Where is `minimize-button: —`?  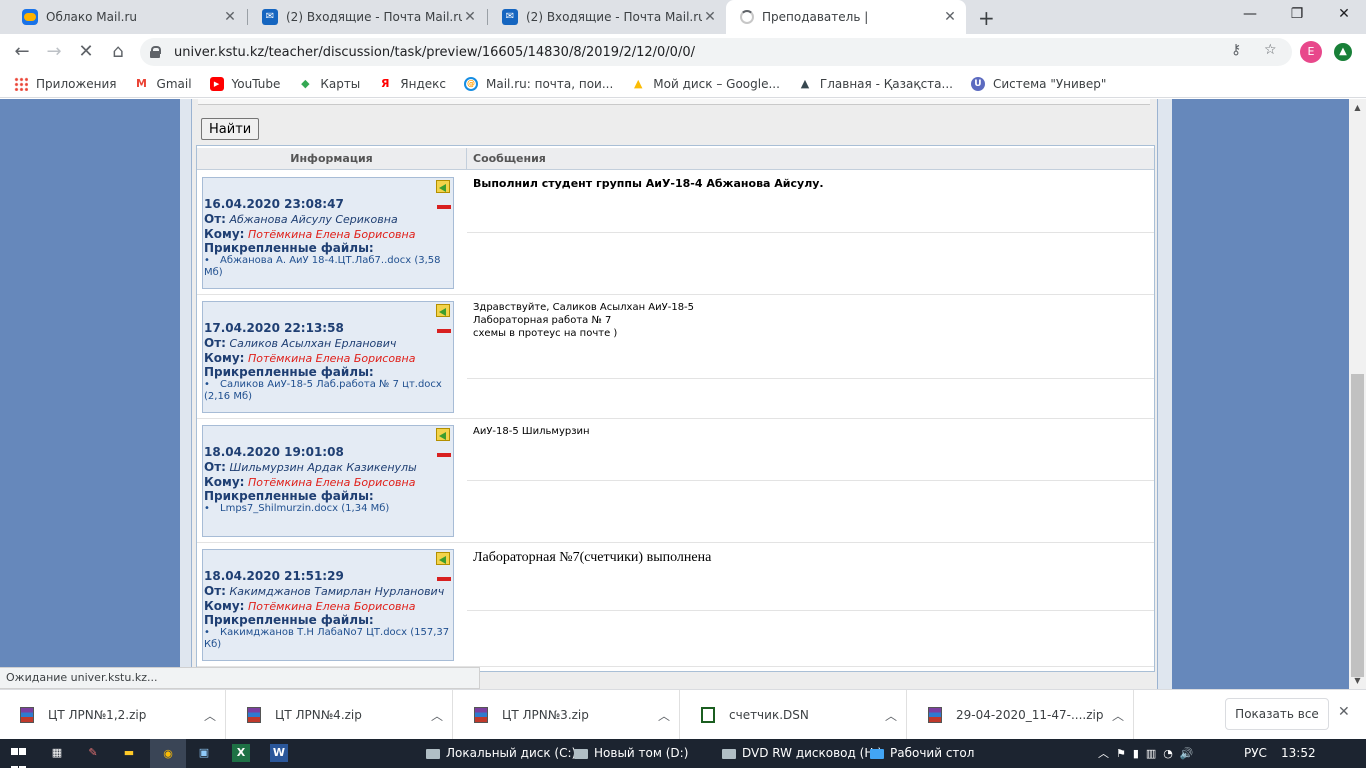 minimize-button: — is located at coordinates (1250, 14).